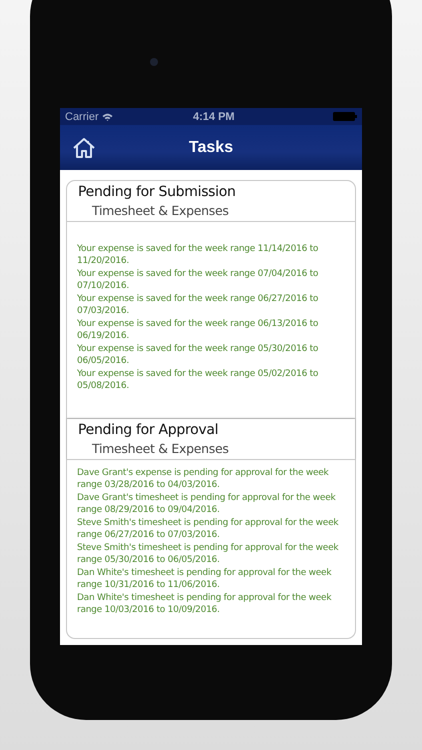 The width and height of the screenshot is (422, 750). I want to click on status-time: 4:14 PM, so click(214, 116).